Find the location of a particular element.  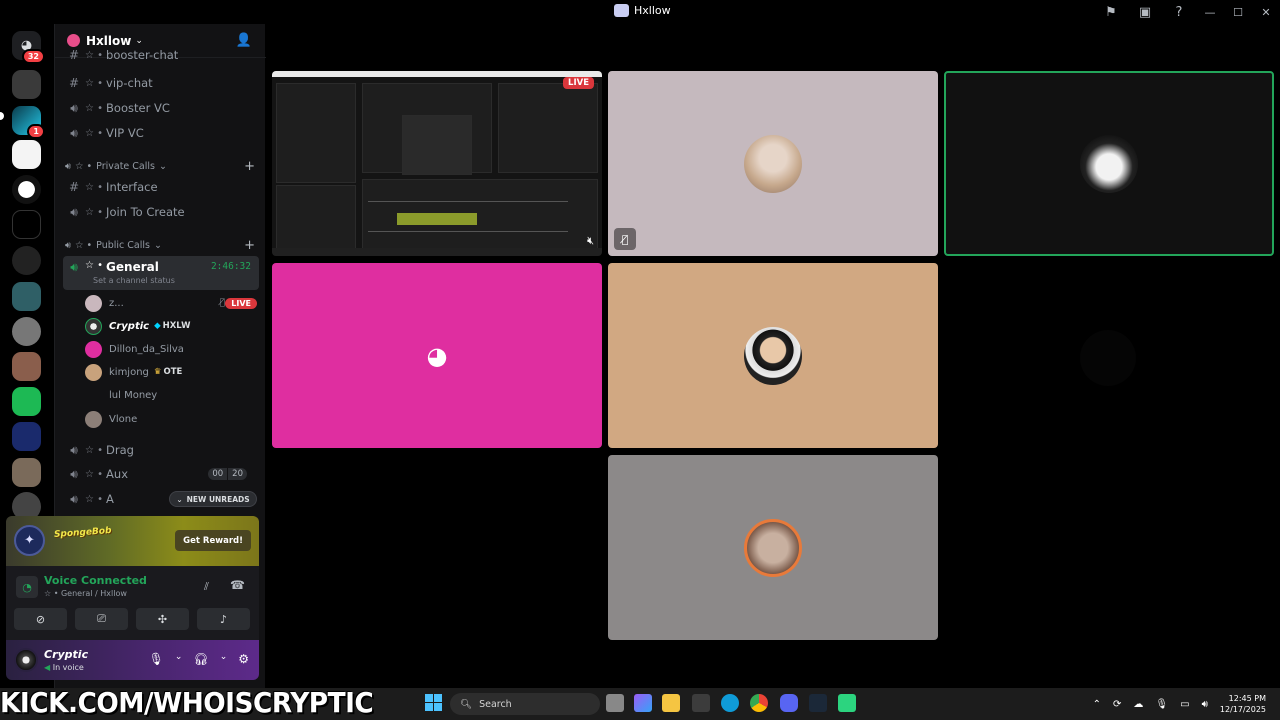

participant-tile-speaking is located at coordinates (1109, 163).